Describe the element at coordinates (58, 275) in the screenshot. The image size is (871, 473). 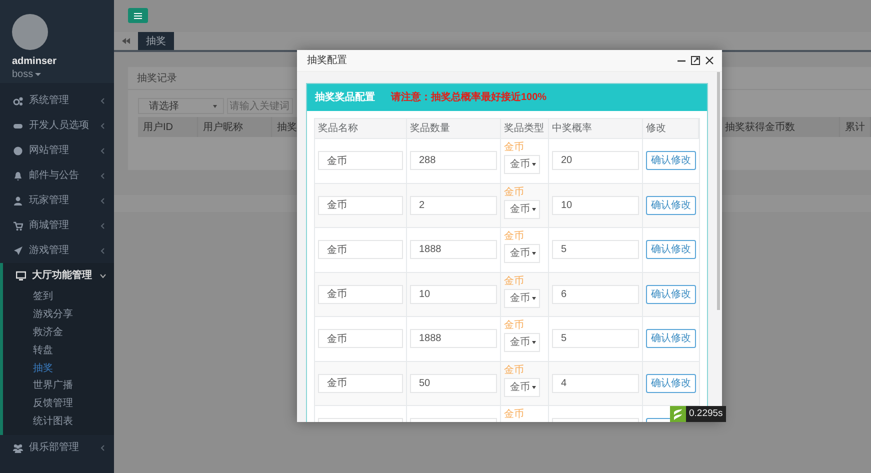
I see `menu-item: 大厅功能管理` at that location.